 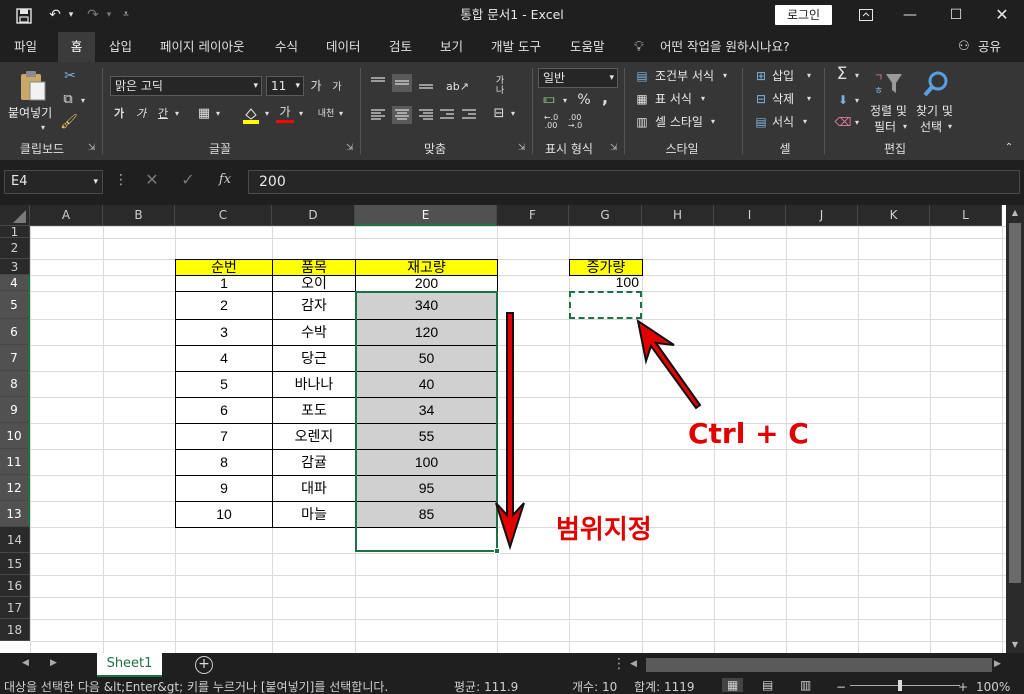 I want to click on table-header-cell: 재고량, so click(x=426, y=267).